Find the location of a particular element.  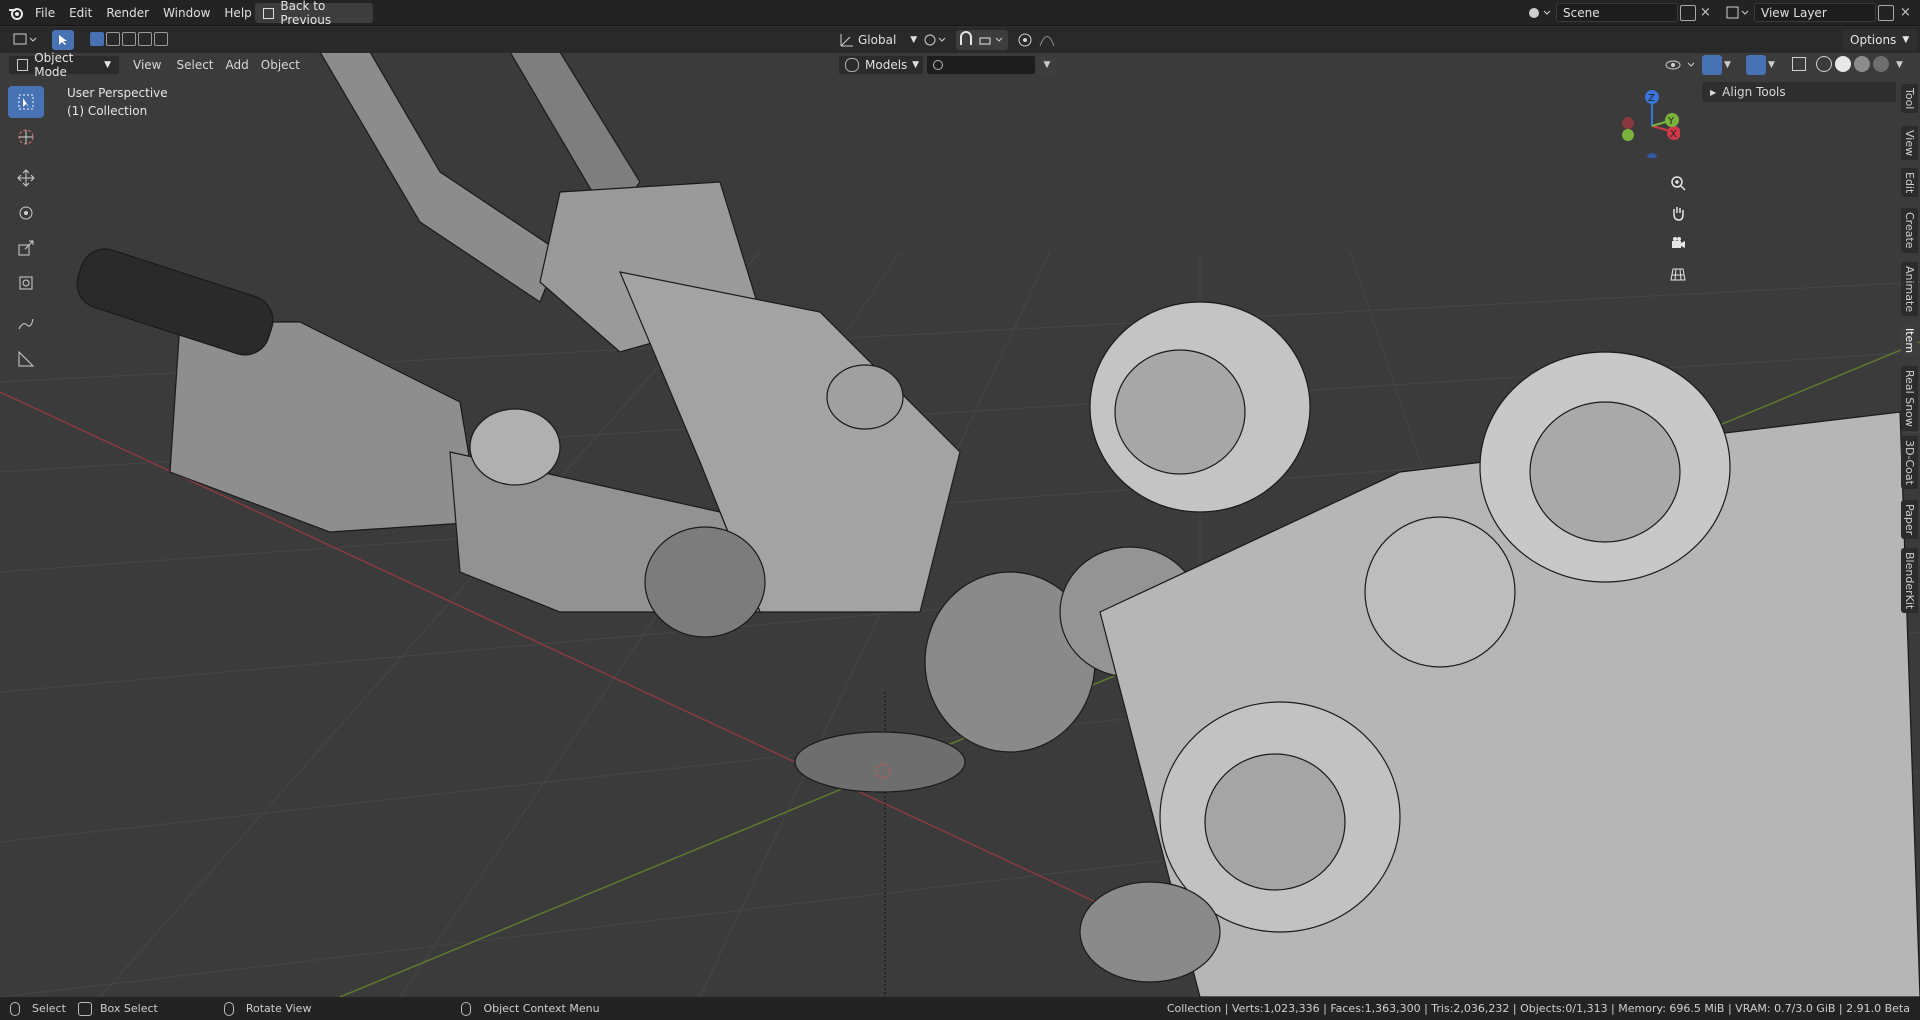

select-new-icon is located at coordinates (97, 39).